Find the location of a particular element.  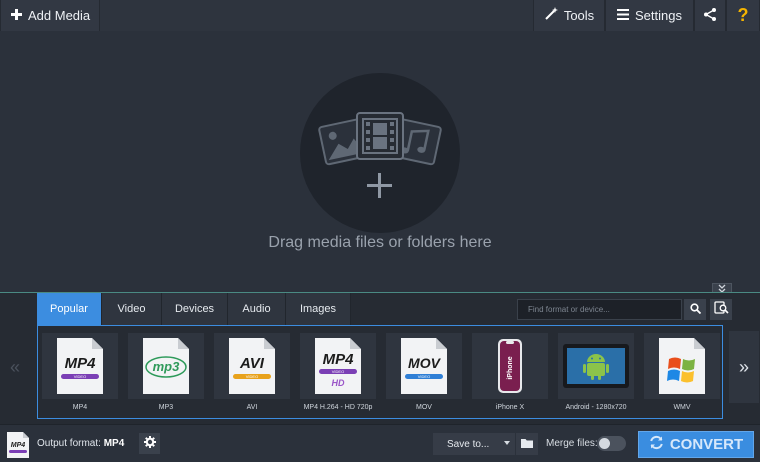

open-folder-button is located at coordinates (527, 444).